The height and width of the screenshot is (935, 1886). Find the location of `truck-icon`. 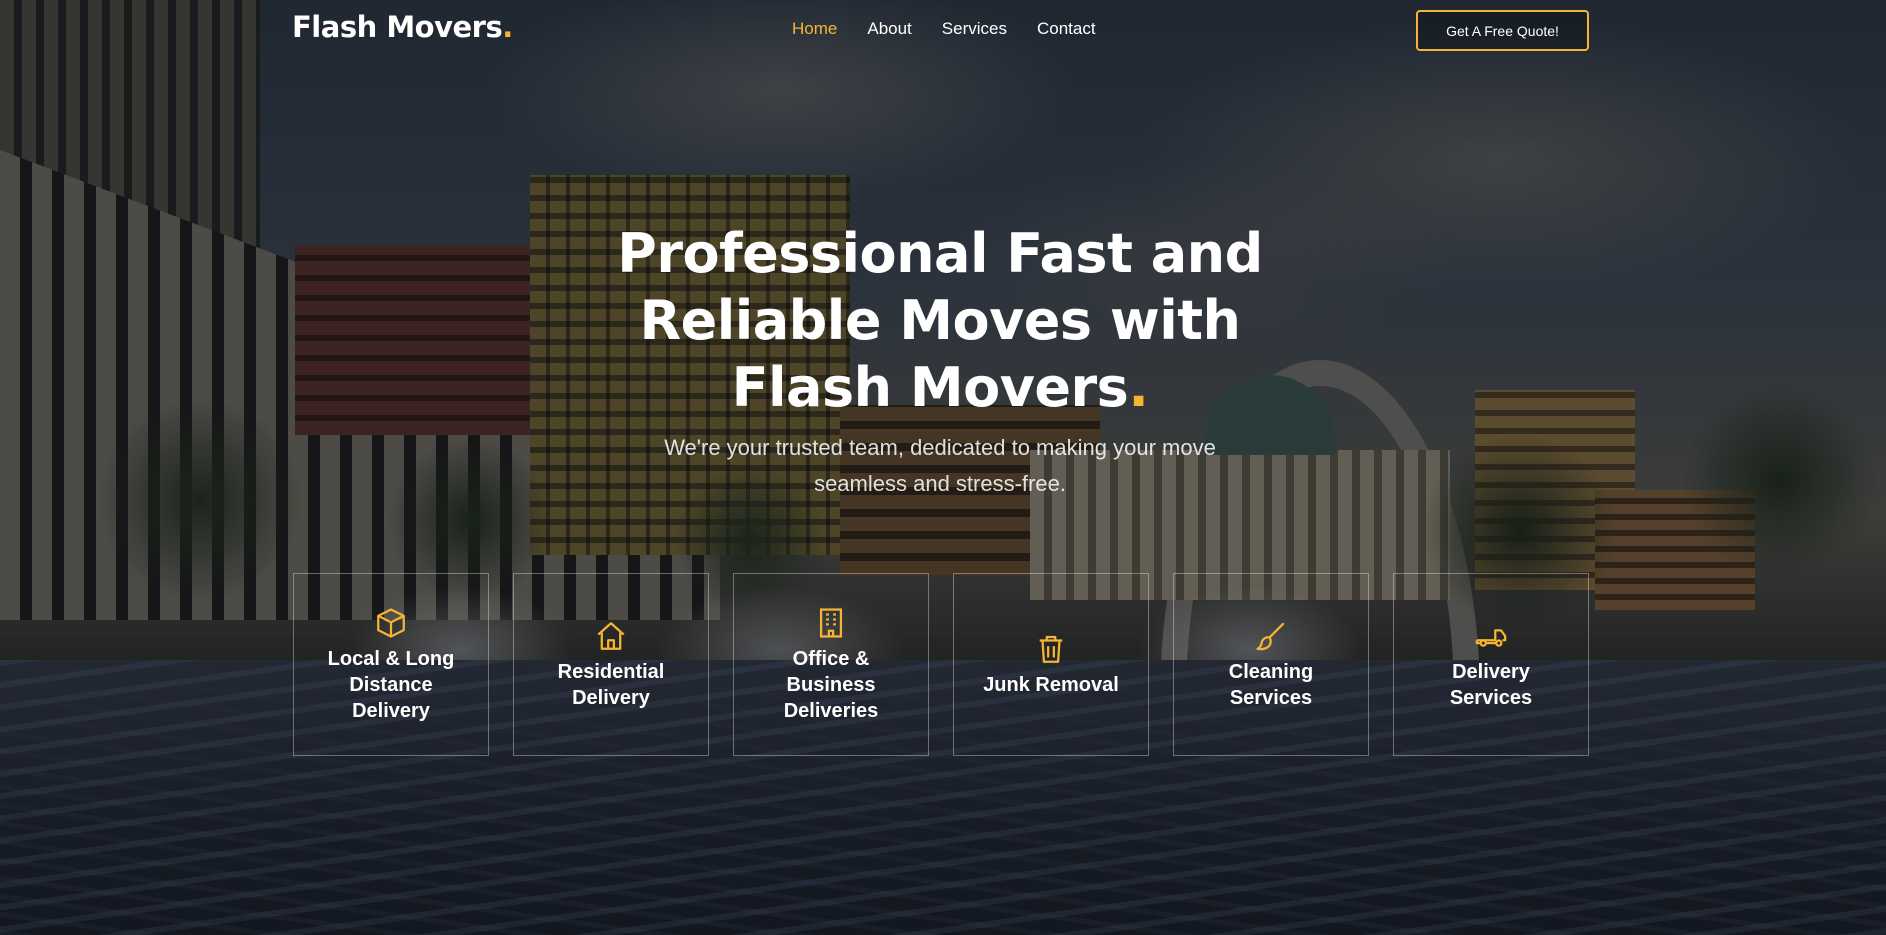

truck-icon is located at coordinates (1491, 636).